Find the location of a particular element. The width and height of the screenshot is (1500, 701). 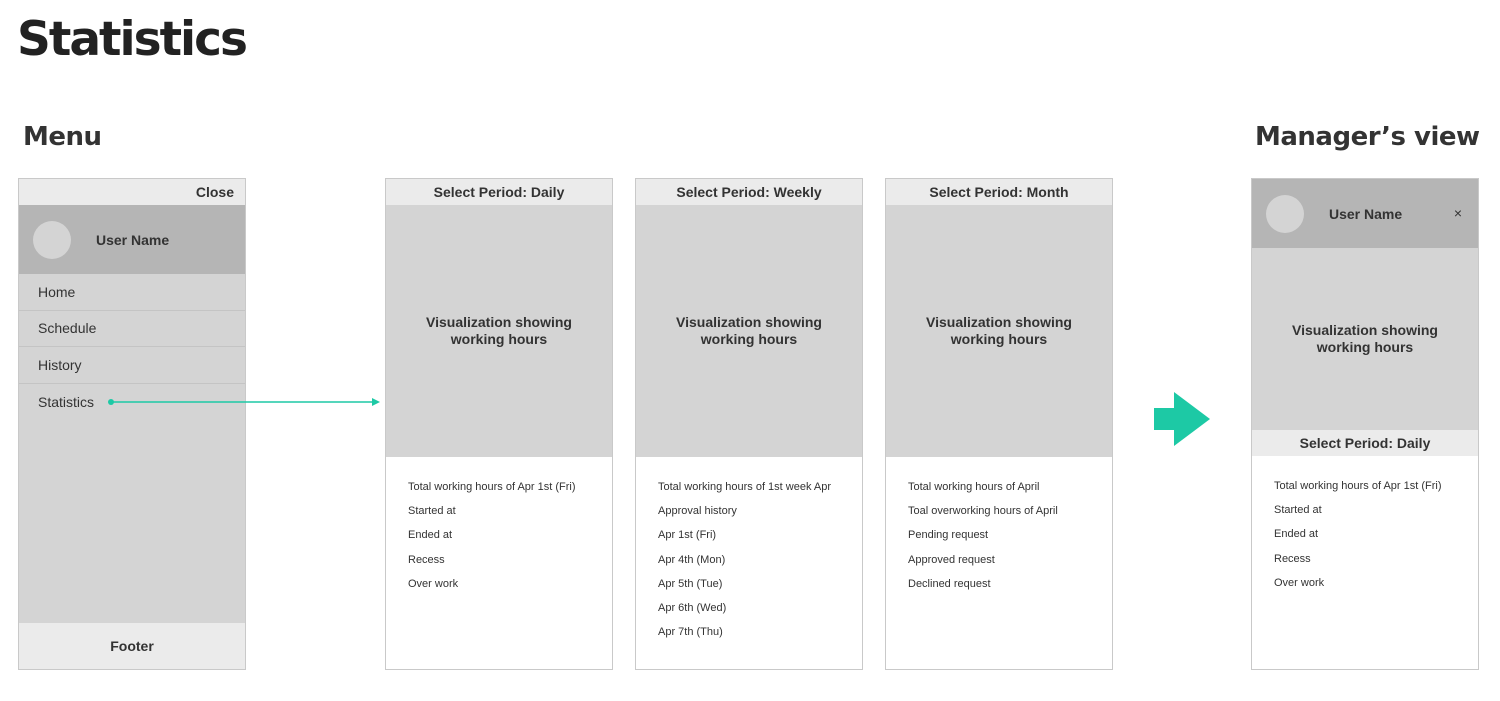

flow-annotations is located at coordinates (659, 419).